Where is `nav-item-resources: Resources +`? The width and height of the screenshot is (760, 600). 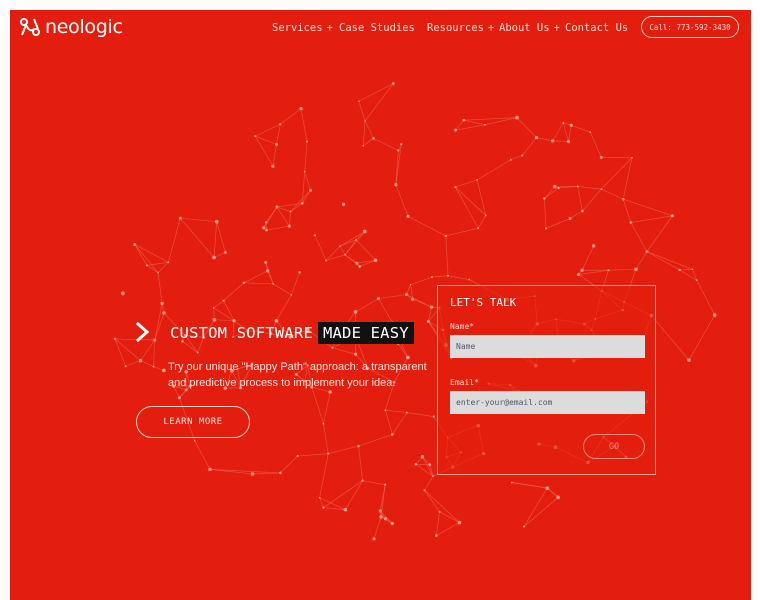 nav-item-resources: Resources + is located at coordinates (460, 28).